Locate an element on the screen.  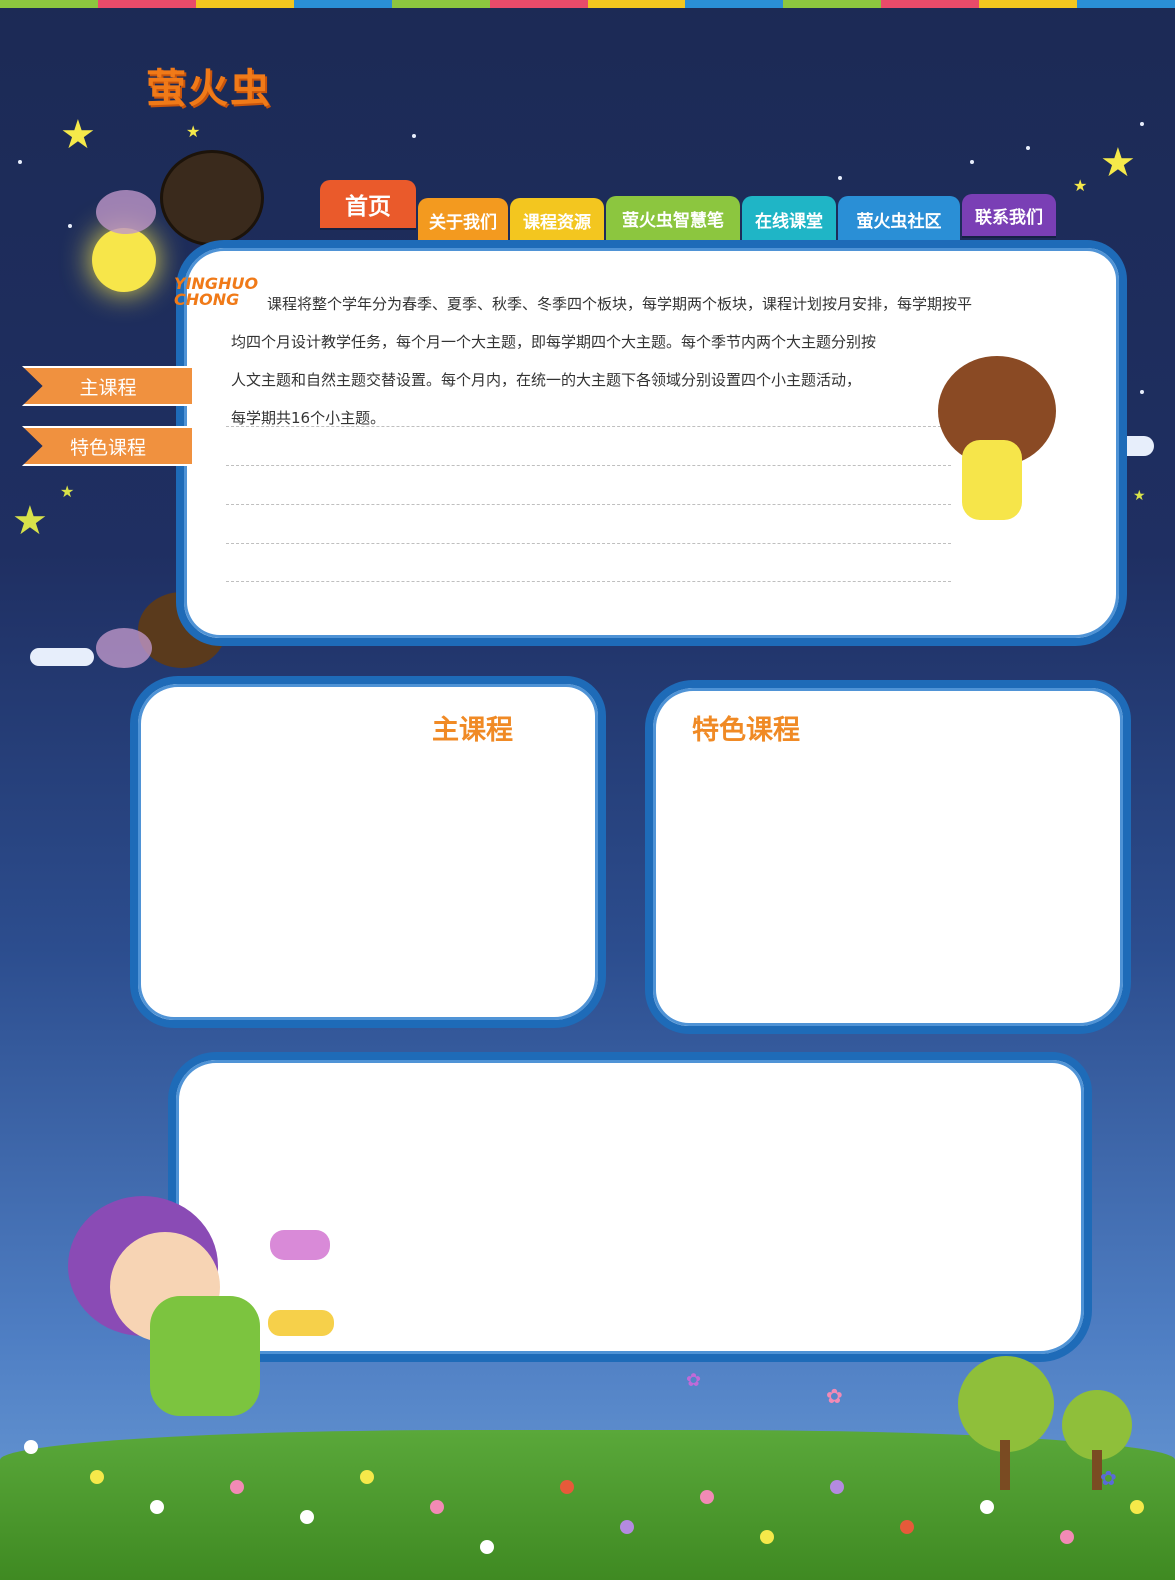
feature-course-title: 特色课程 is located at coordinates (746, 730).